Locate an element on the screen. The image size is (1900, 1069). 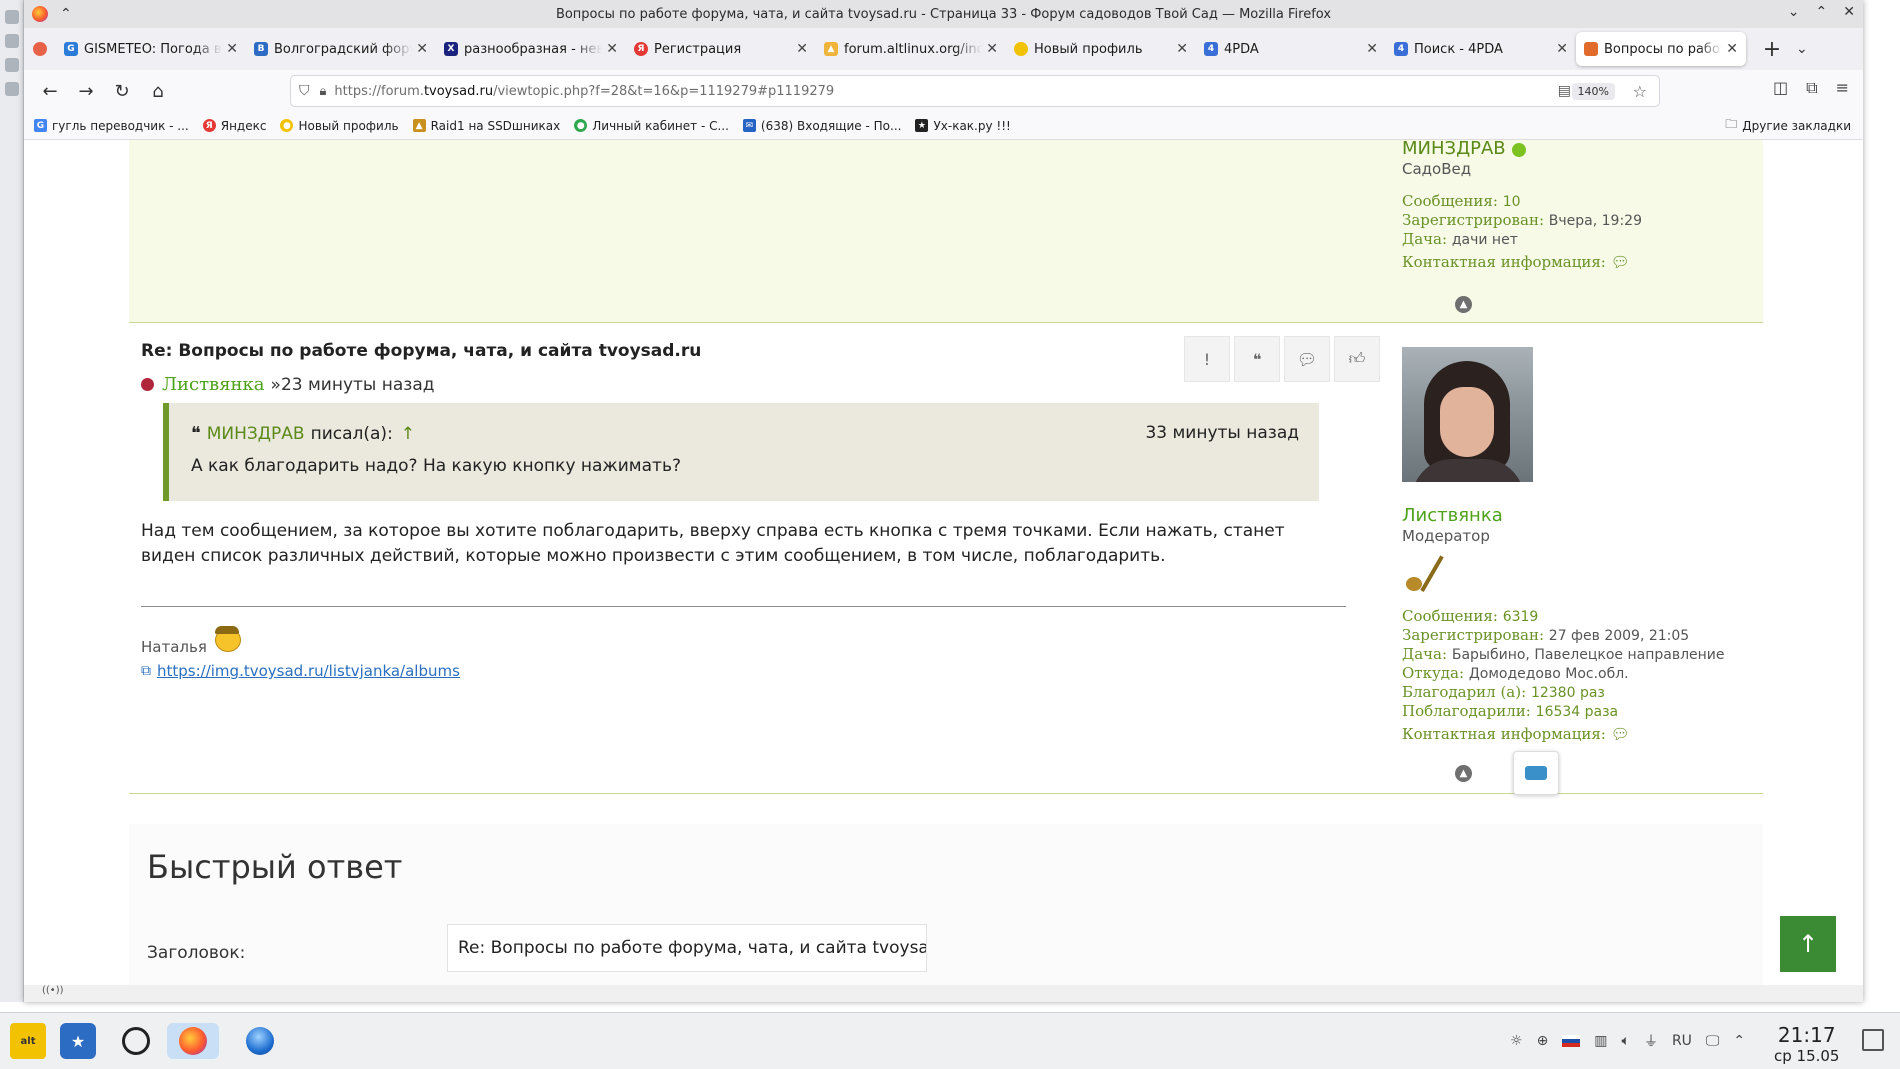
quote-icon: ❝ is located at coordinates (1257, 359).